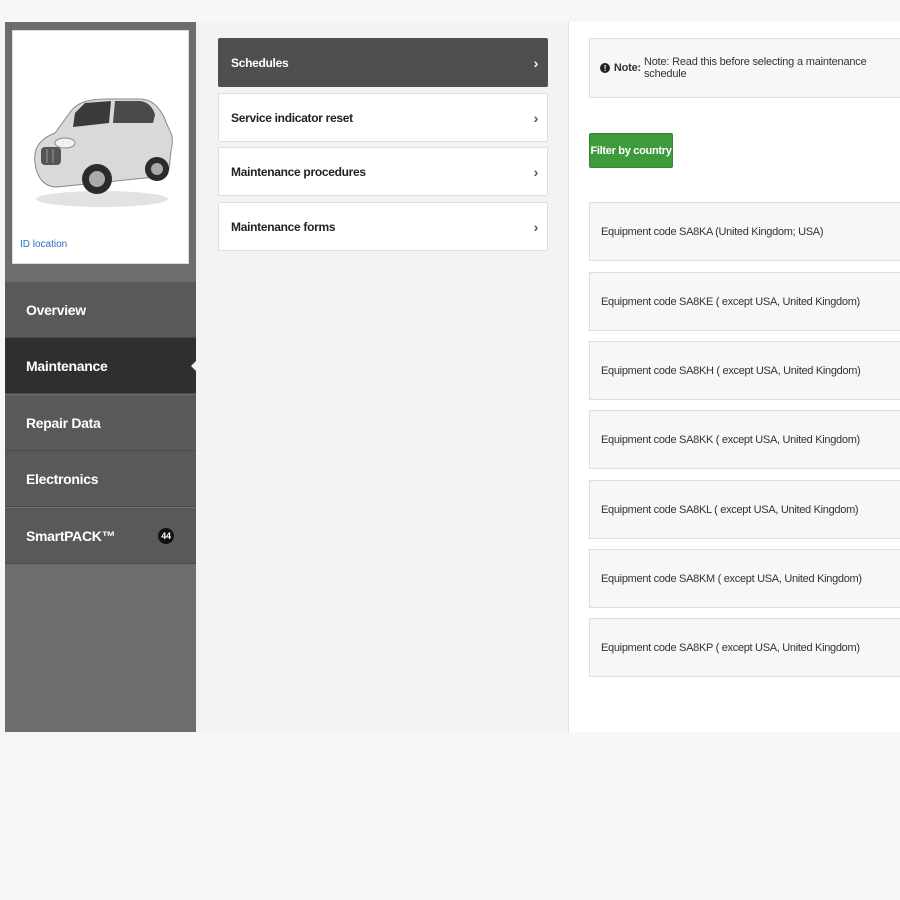  Describe the element at coordinates (383, 226) in the screenshot. I see `menu-item-maintenance-forms: Maintenance forms ›` at that location.